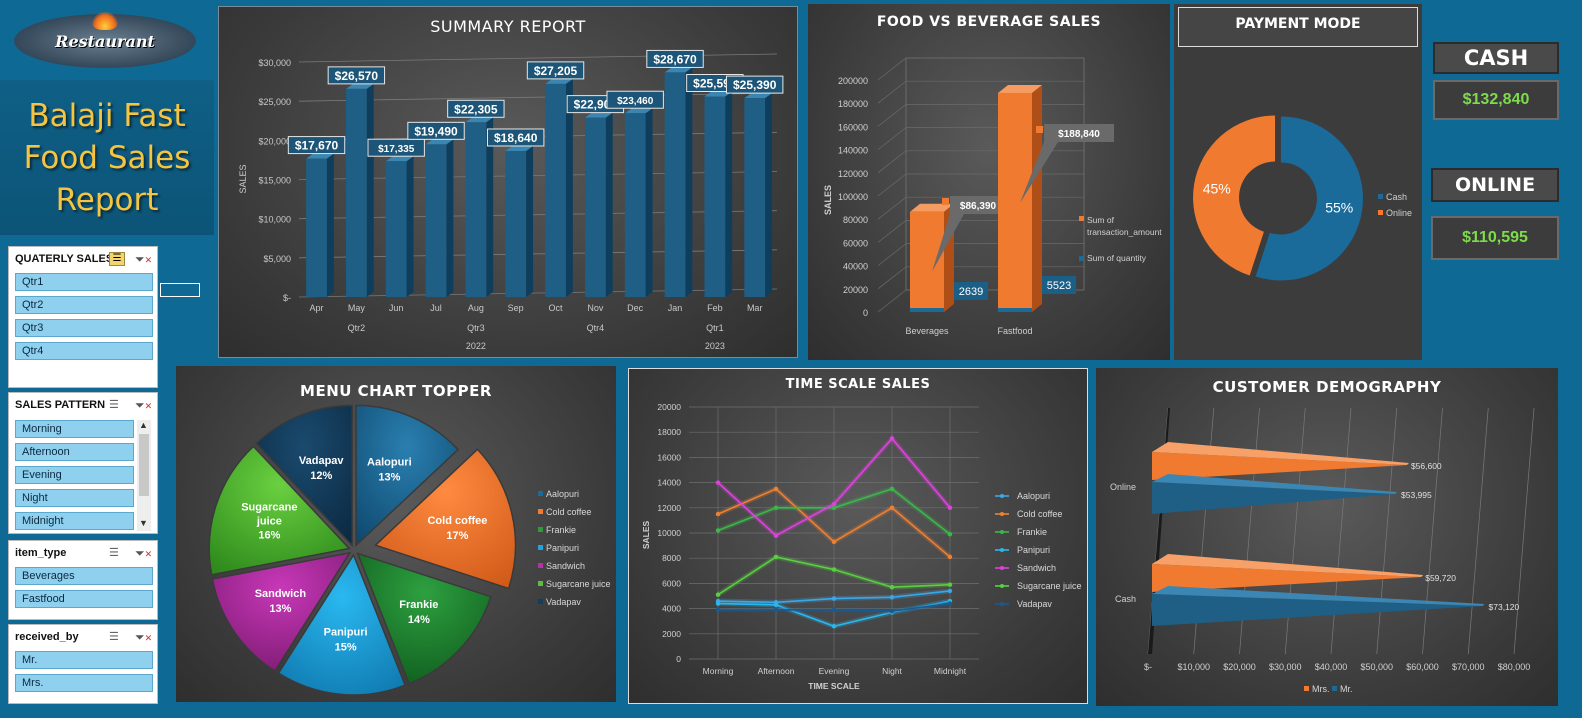  I want to click on received-by-slicer: received_by ☰ ⏷✕ Mr. Mrs., so click(83, 664).